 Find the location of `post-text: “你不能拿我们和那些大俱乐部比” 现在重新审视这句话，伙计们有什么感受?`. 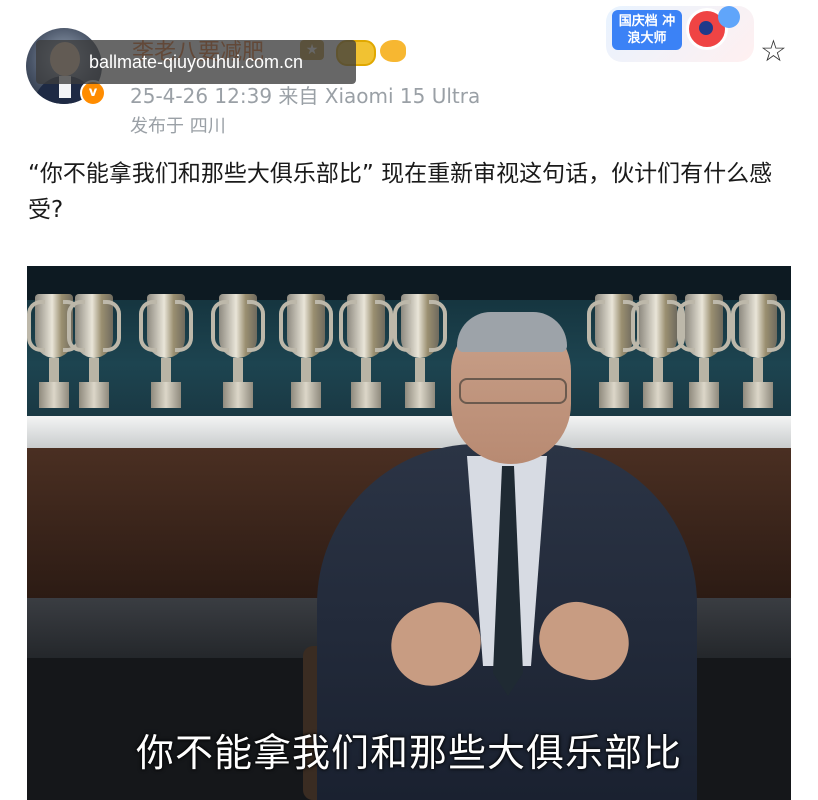

post-text: “你不能拿我们和那些大俱乐部比” 现在重新审视这句话，伙计们有什么感受? is located at coordinates (400, 192).